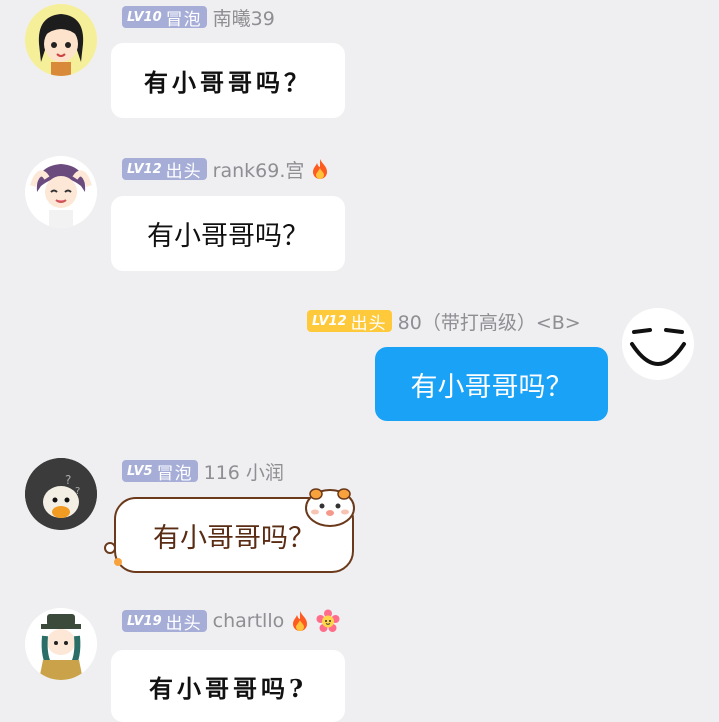 The height and width of the screenshot is (722, 719). I want to click on flower-icon, so click(328, 621).